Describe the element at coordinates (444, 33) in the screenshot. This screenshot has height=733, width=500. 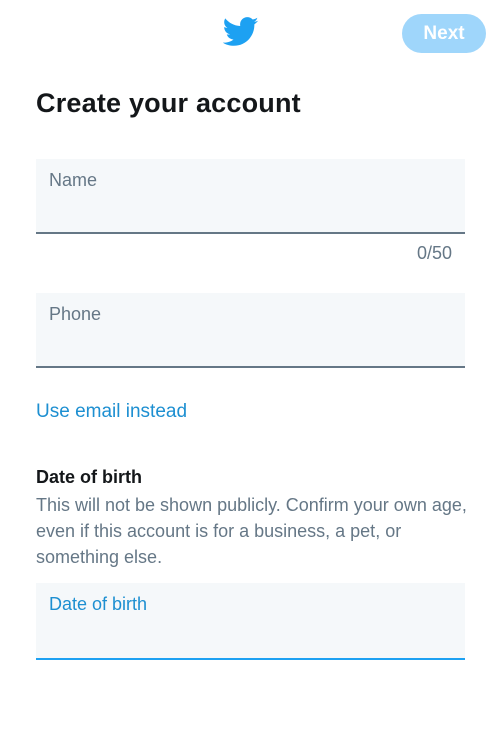
I see `next-button: Next` at that location.